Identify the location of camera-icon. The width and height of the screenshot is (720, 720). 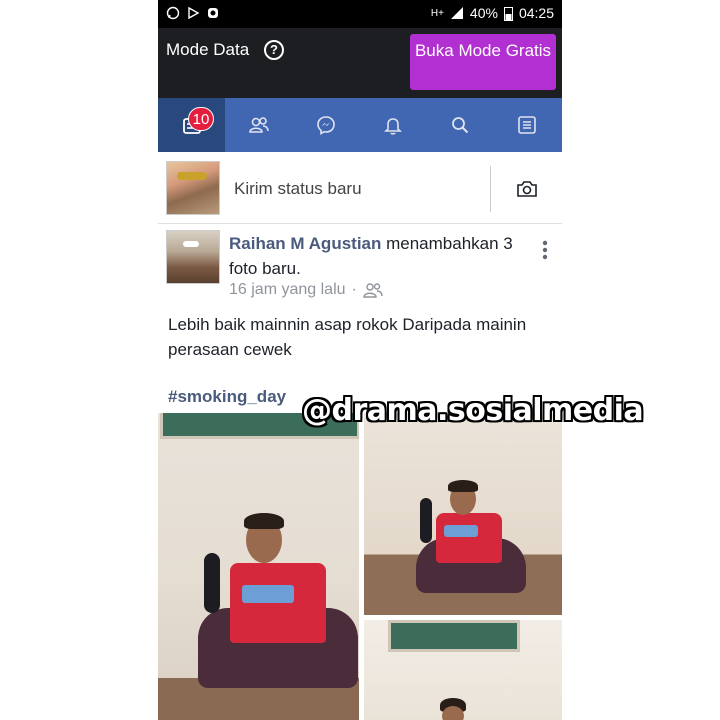
(527, 189).